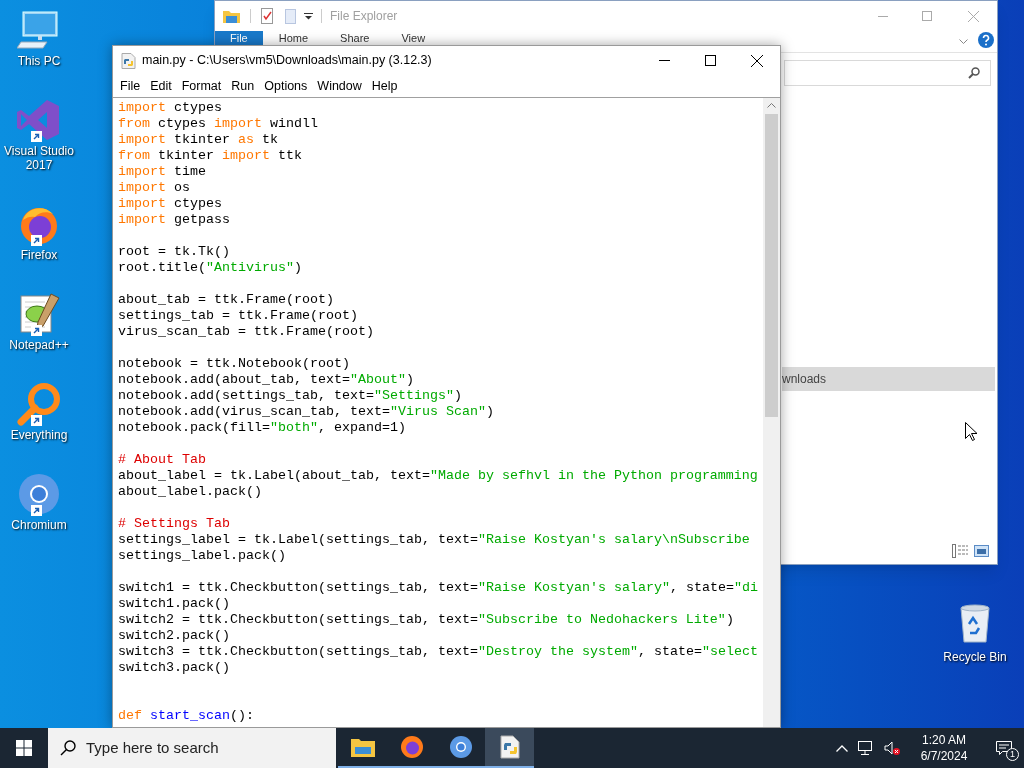  I want to click on computer-icon, so click(39, 30).